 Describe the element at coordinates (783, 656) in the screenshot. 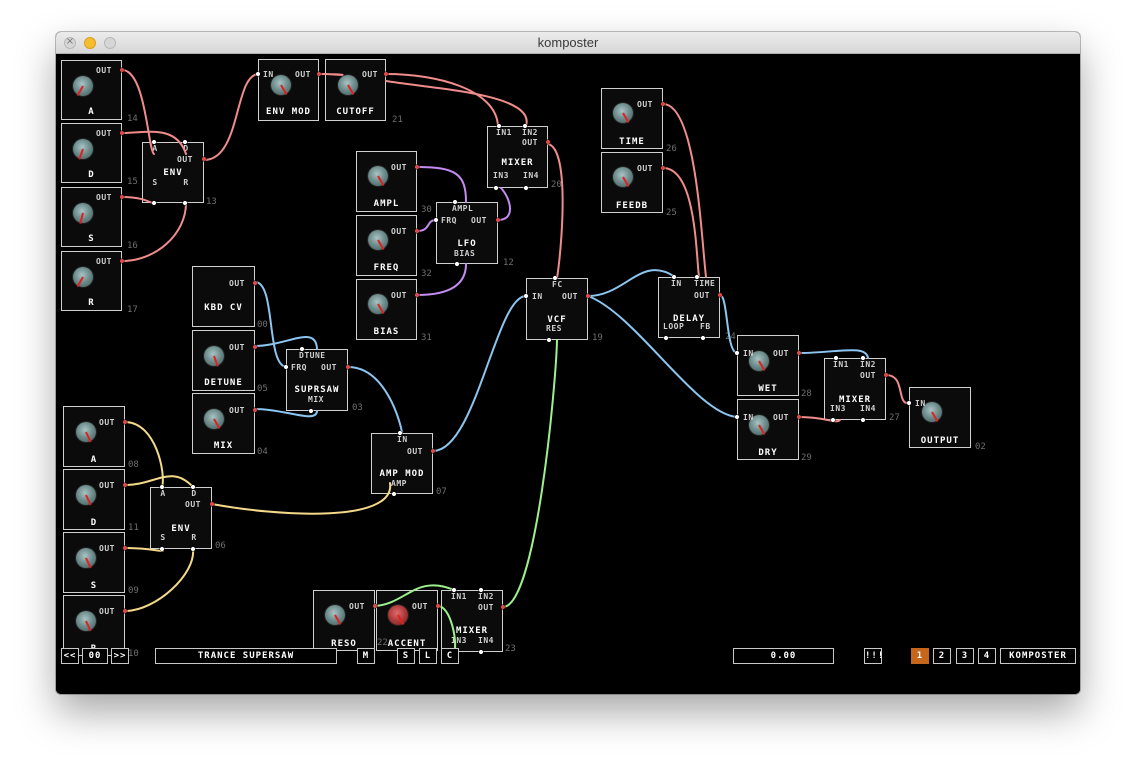

I see `value-display: 0.00` at that location.